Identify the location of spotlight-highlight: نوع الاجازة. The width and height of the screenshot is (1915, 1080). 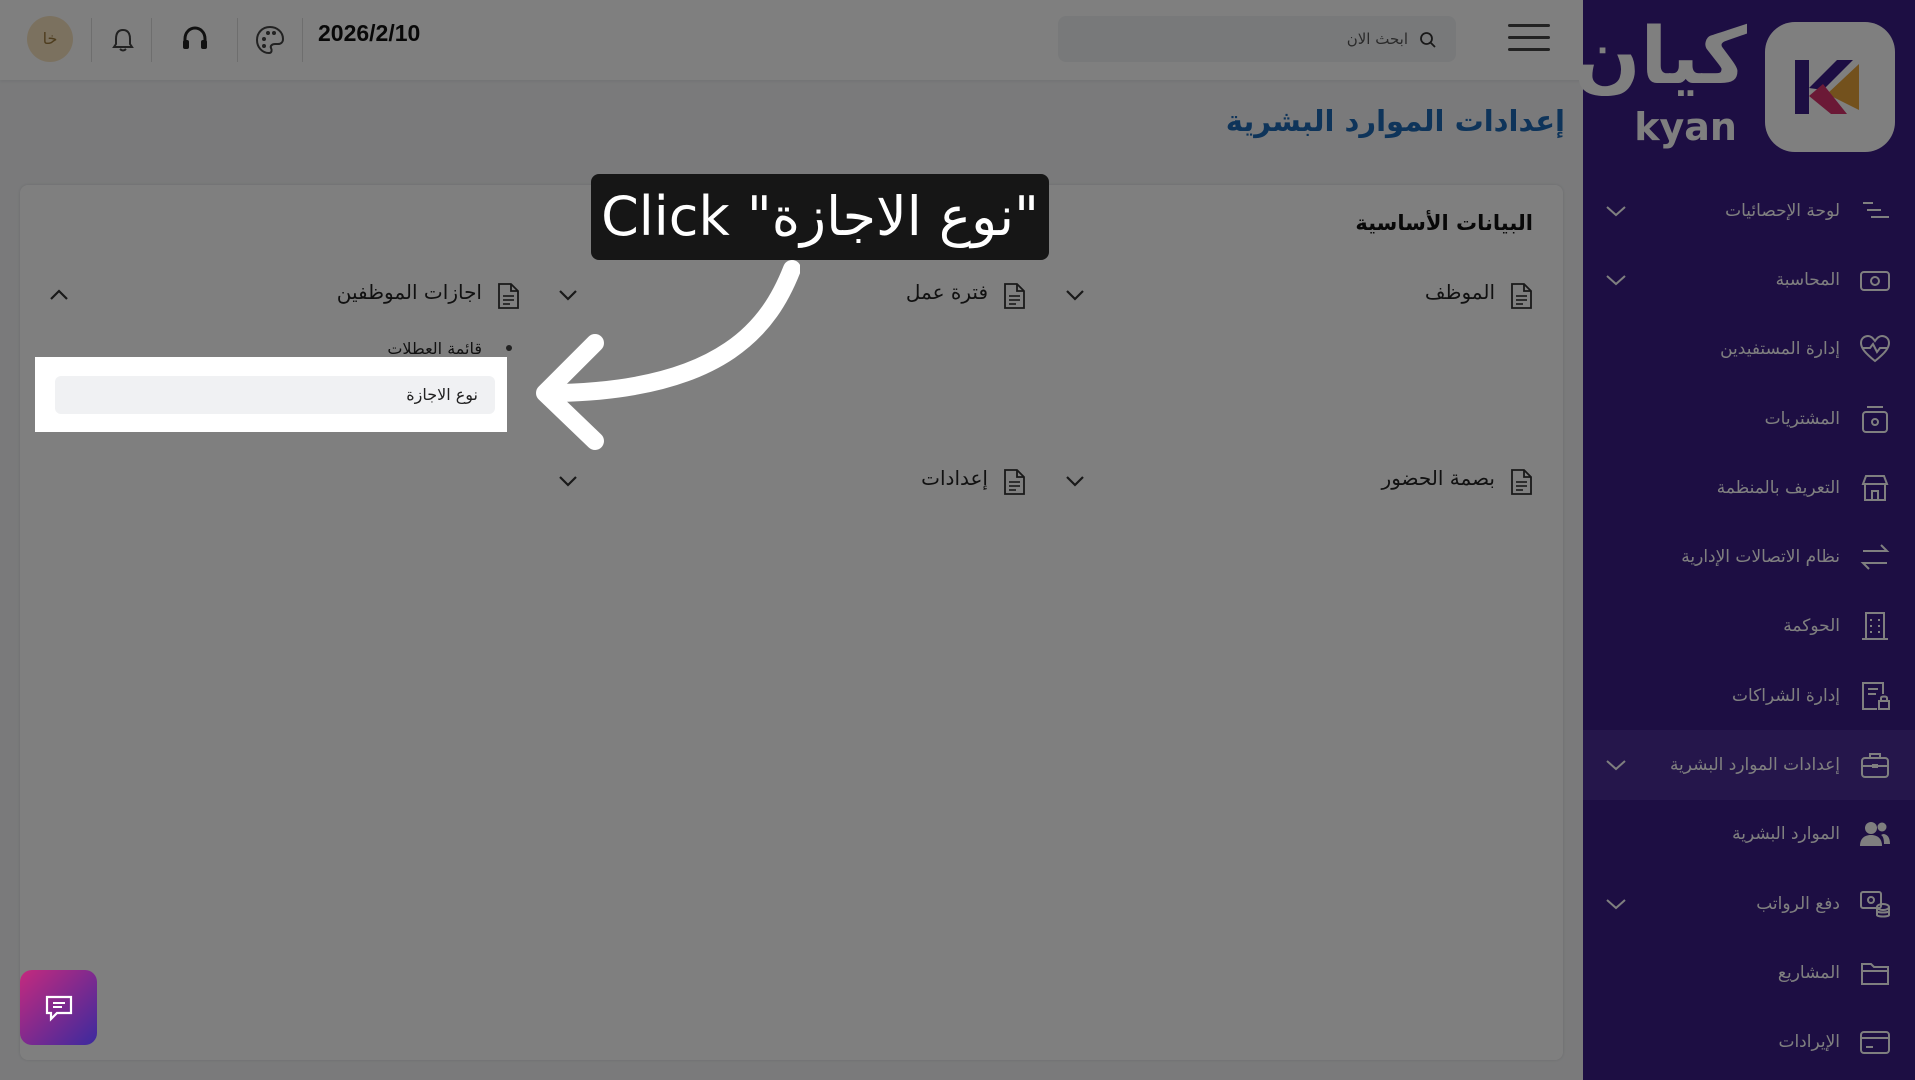
(271, 394).